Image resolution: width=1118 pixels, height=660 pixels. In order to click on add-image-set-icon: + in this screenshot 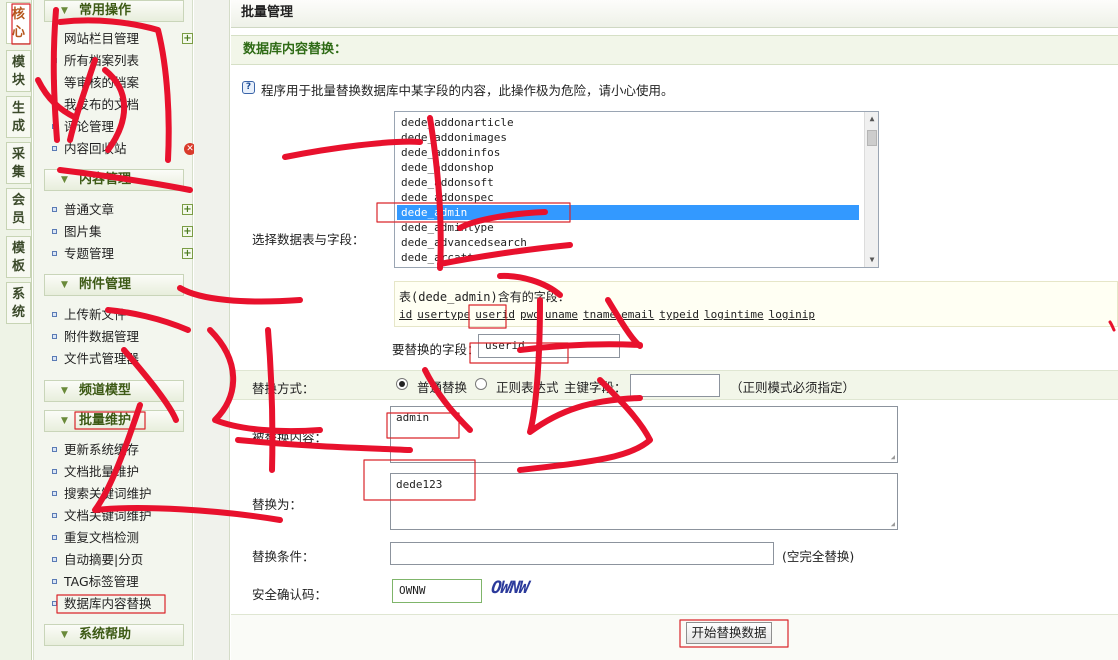, I will do `click(187, 231)`.